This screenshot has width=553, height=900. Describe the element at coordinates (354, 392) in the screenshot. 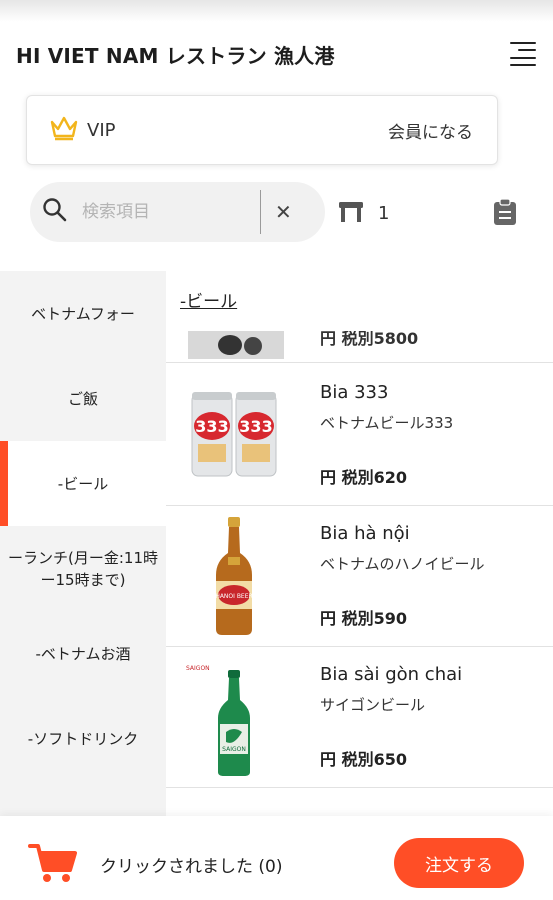

I see `product-name: Bia 333` at that location.